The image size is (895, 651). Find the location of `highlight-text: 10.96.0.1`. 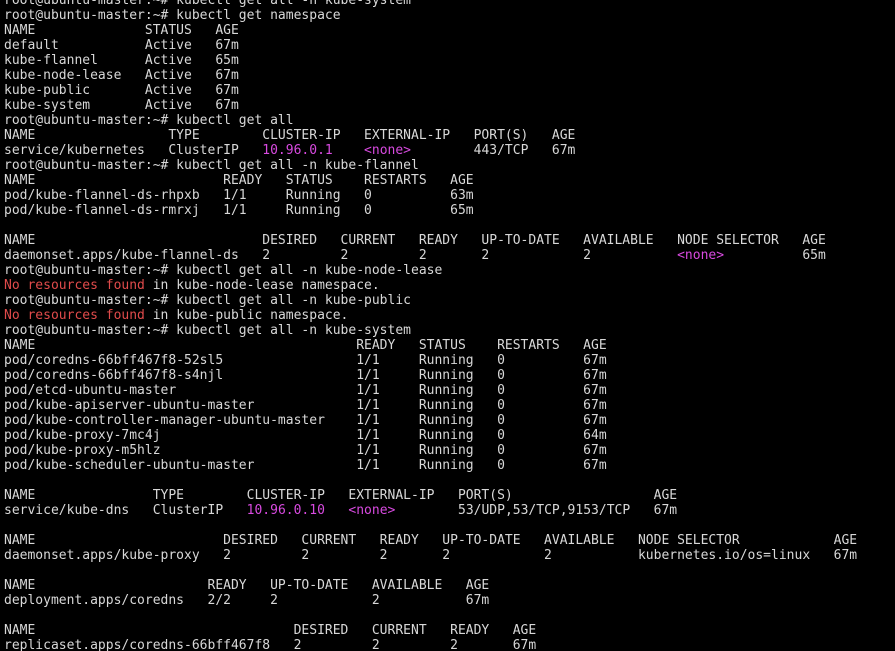

highlight-text: 10.96.0.1 is located at coordinates (297, 150).